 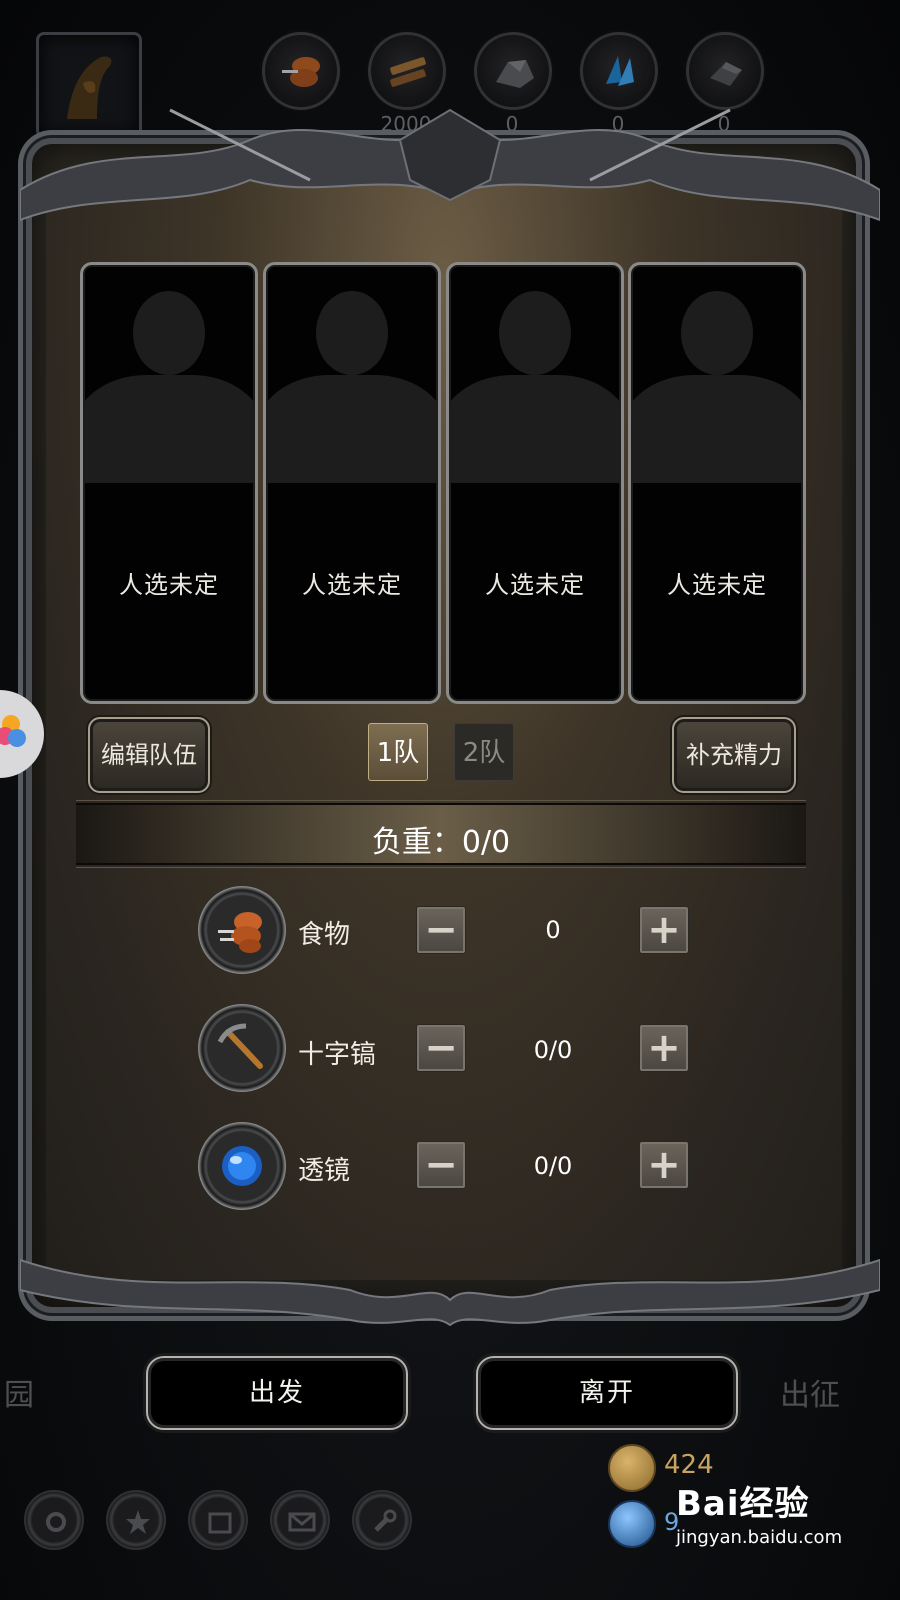 I want to click on refill-energy-button: 补充精力, so click(x=734, y=755).